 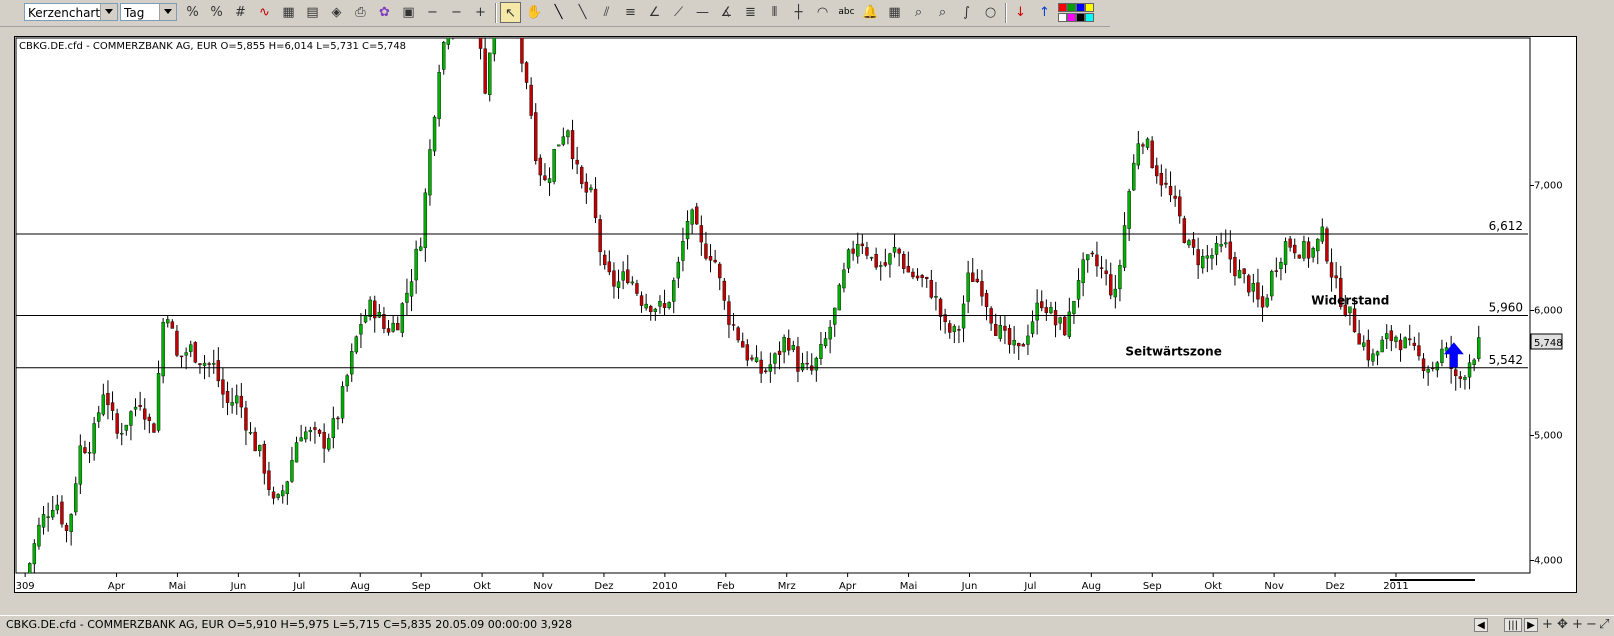 I want to click on move-icon: −, so click(x=432, y=12).